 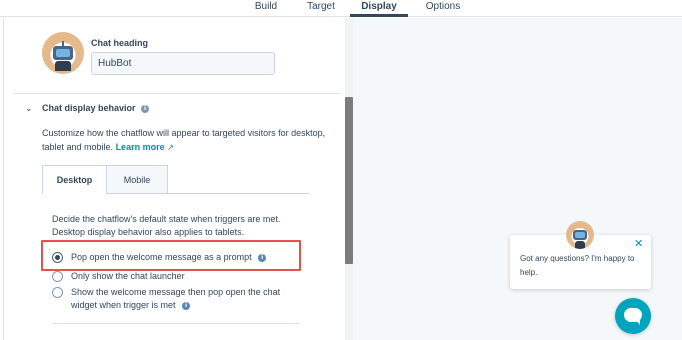 I want to click on tabs-underline, so click(x=238, y=193).